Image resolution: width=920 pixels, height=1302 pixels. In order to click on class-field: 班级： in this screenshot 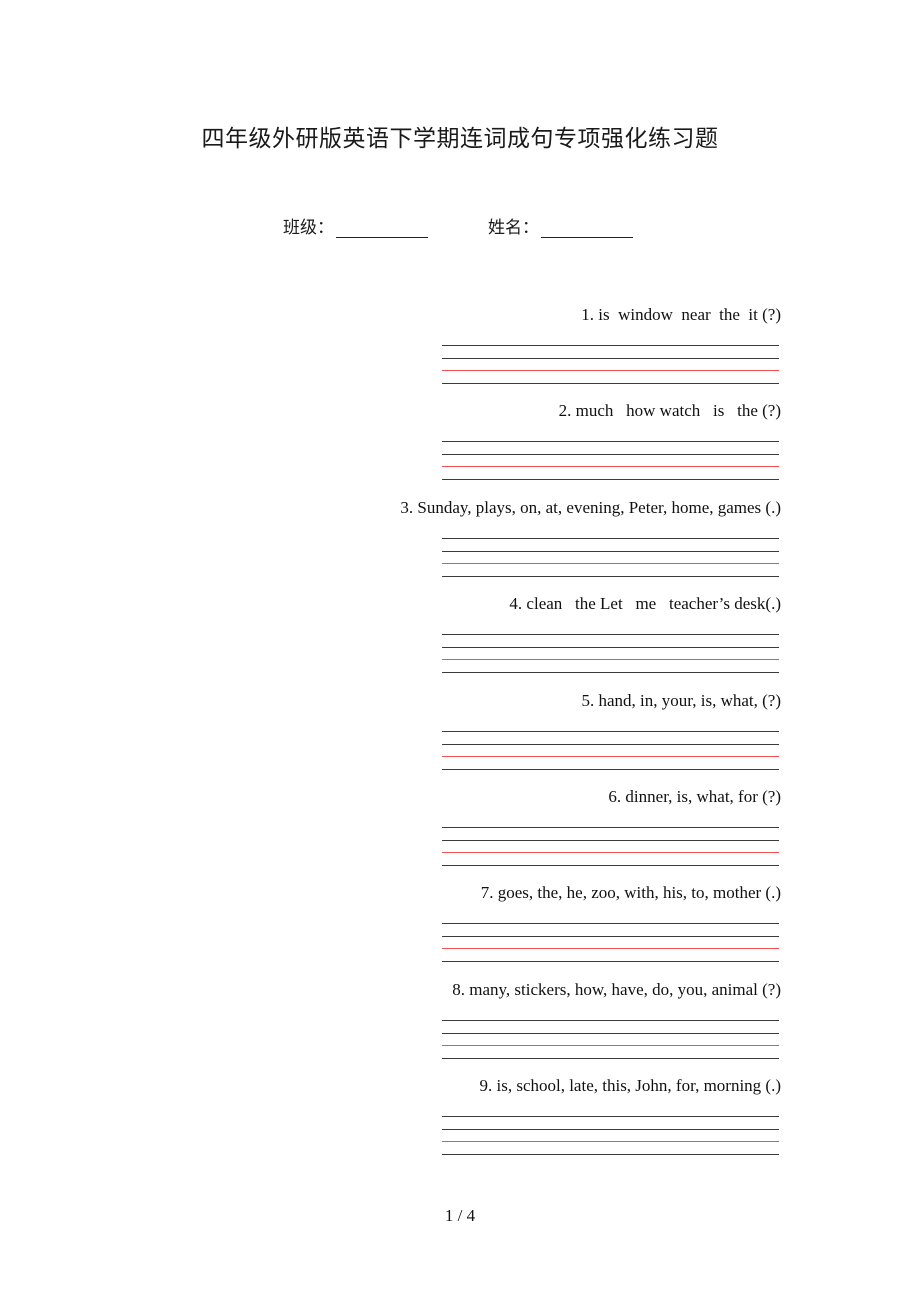, I will do `click(355, 225)`.